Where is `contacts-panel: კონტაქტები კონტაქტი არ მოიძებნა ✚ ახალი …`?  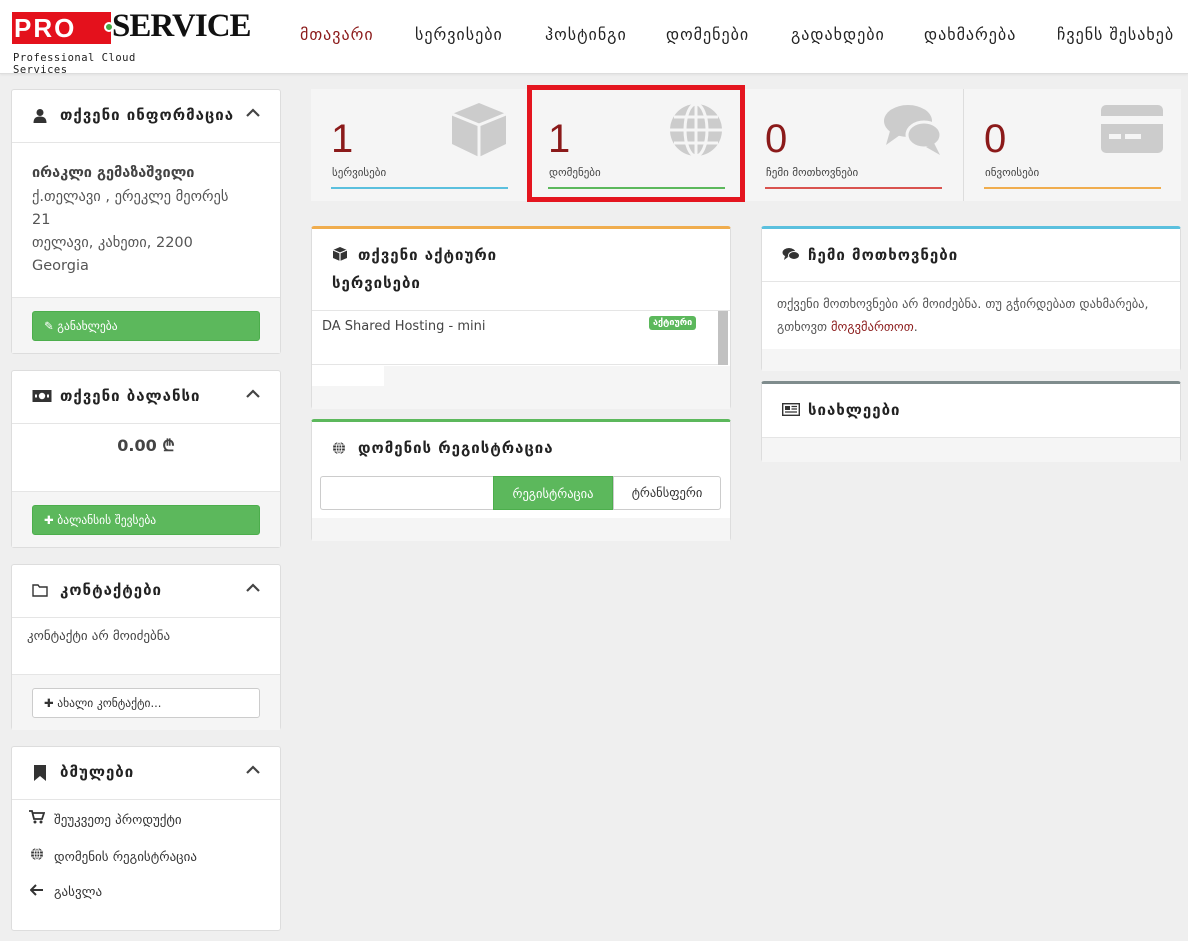 contacts-panel: კონტაქტები კონტაქტი არ მოიძებნა ✚ ახალი … is located at coordinates (146, 647).